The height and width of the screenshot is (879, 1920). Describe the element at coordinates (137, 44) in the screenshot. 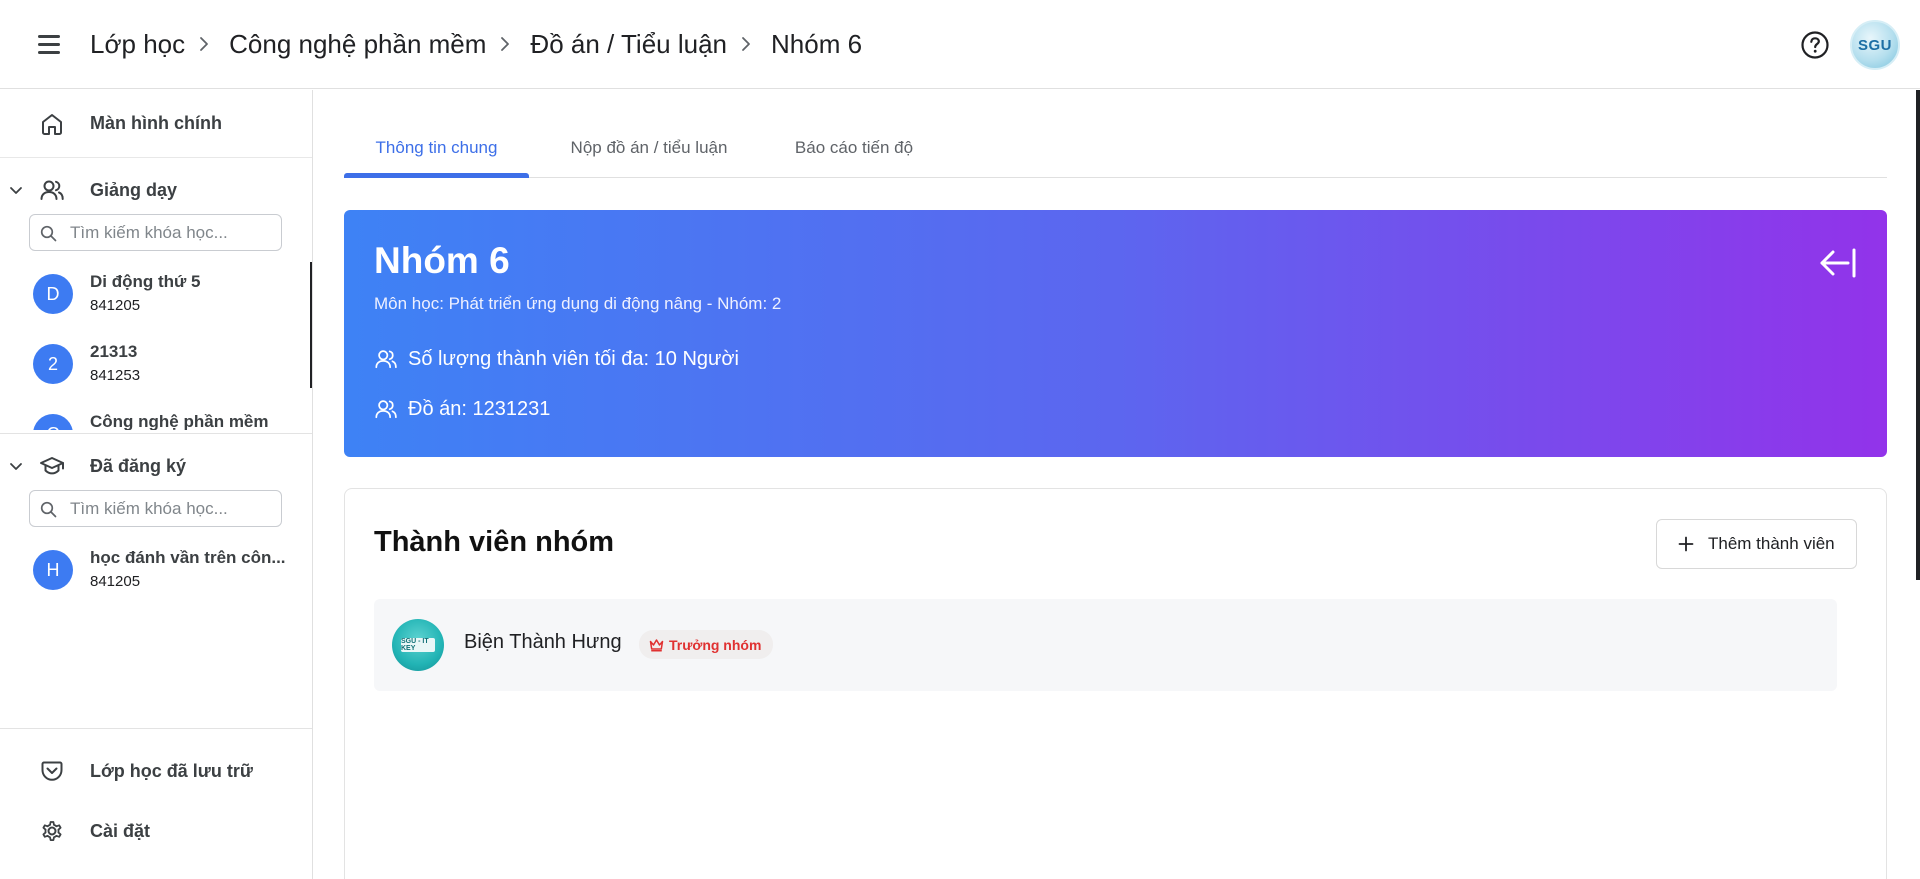

I see `breadcrumb-classes: Lớp học` at that location.